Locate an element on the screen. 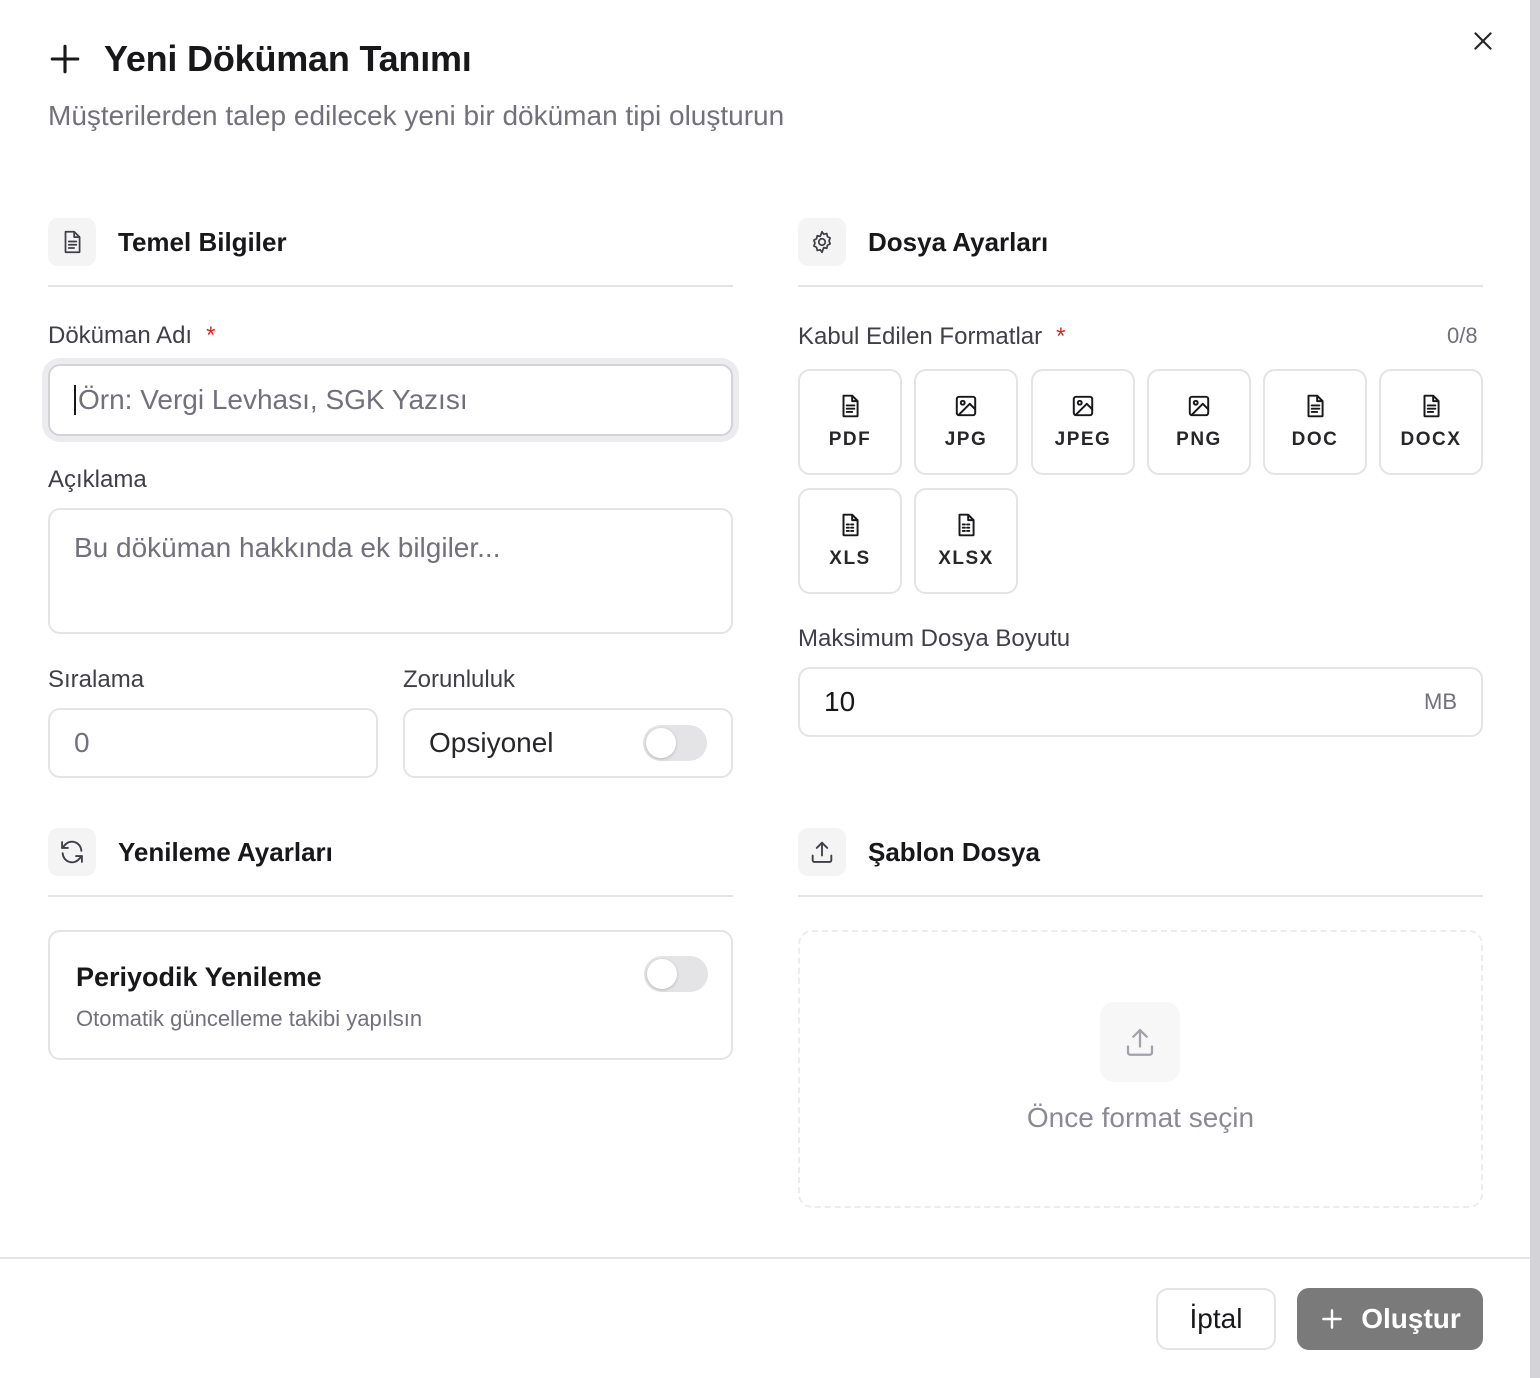  requirement-value: Opsiyonel is located at coordinates (491, 742).